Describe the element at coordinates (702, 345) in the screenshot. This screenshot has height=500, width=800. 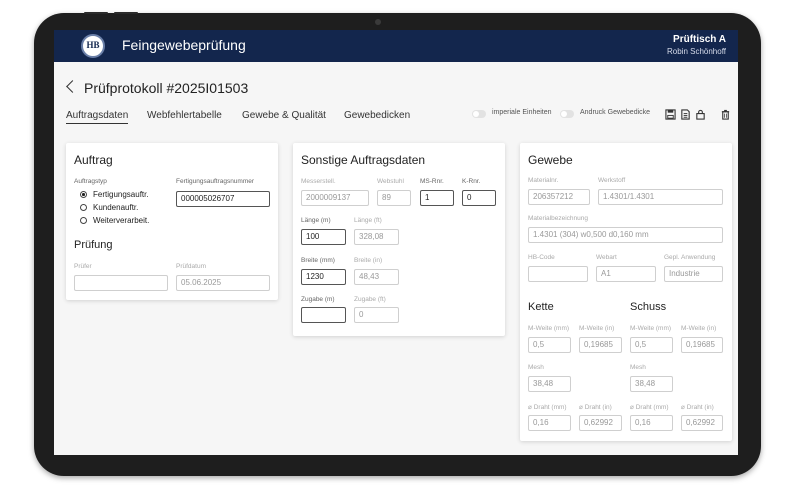
I see `schuss-mw-in-input: 0,19685` at that location.